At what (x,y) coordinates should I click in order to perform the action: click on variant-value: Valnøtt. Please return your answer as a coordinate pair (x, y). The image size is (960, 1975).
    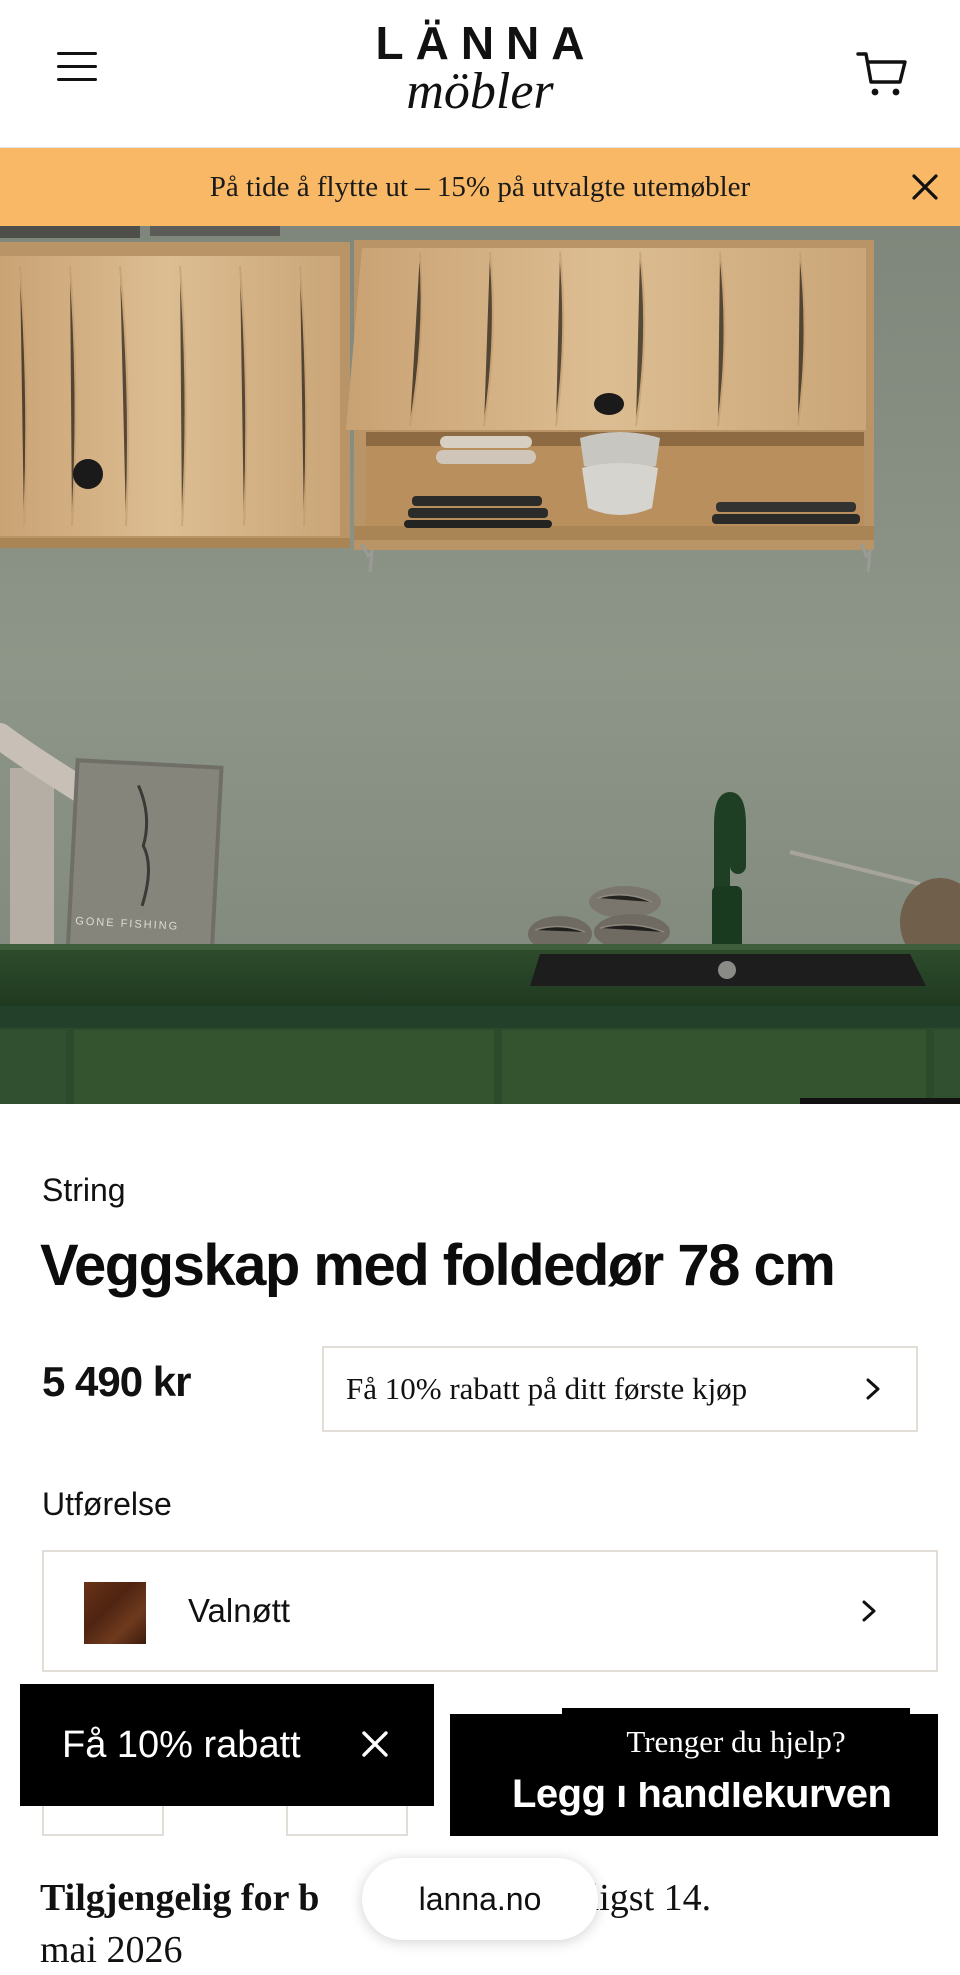
    Looking at the image, I should click on (239, 1610).